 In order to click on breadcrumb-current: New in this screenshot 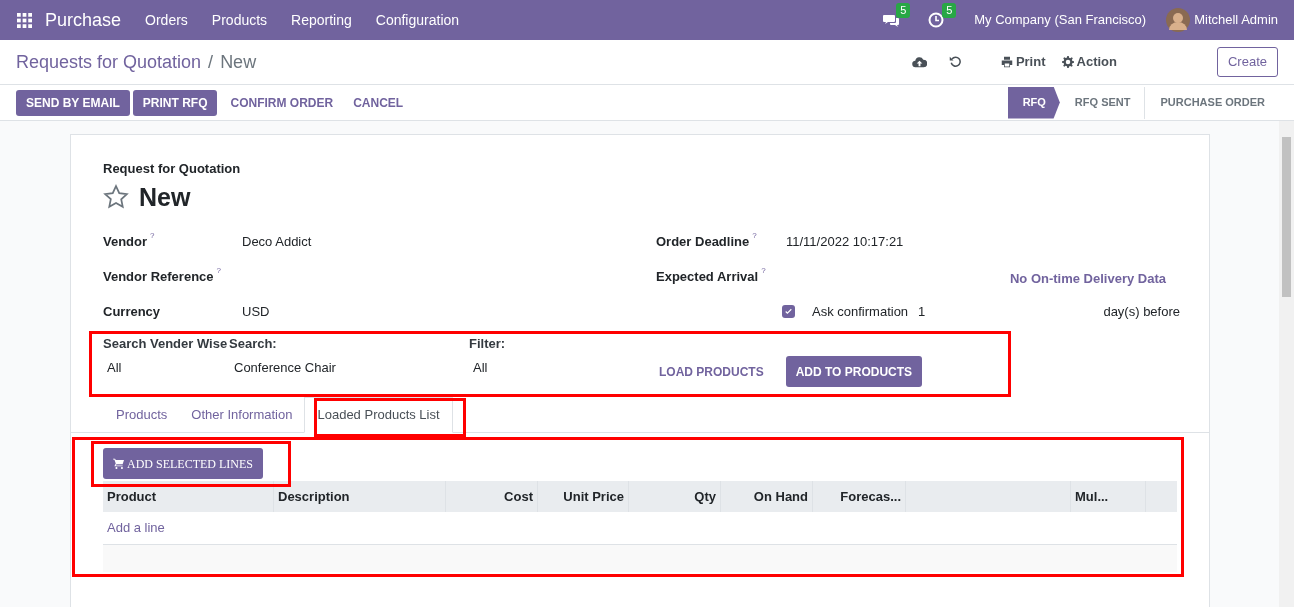, I will do `click(238, 62)`.